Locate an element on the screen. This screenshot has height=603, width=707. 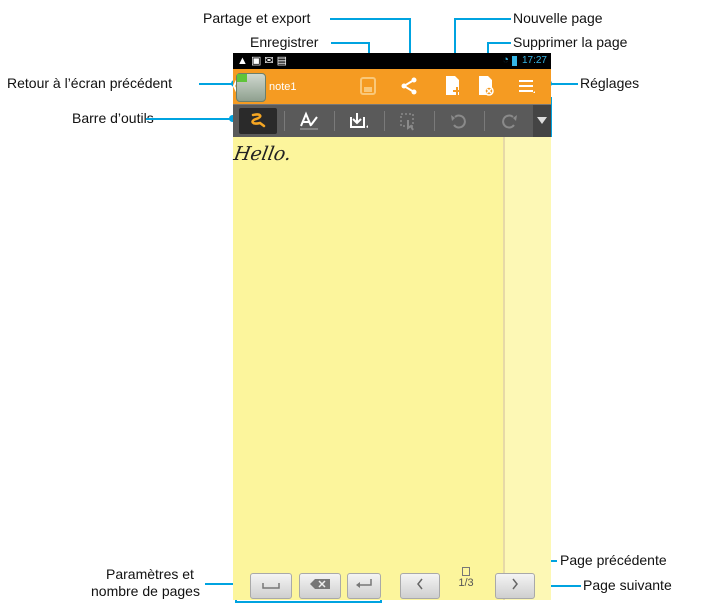
backspace-key is located at coordinates (320, 586).